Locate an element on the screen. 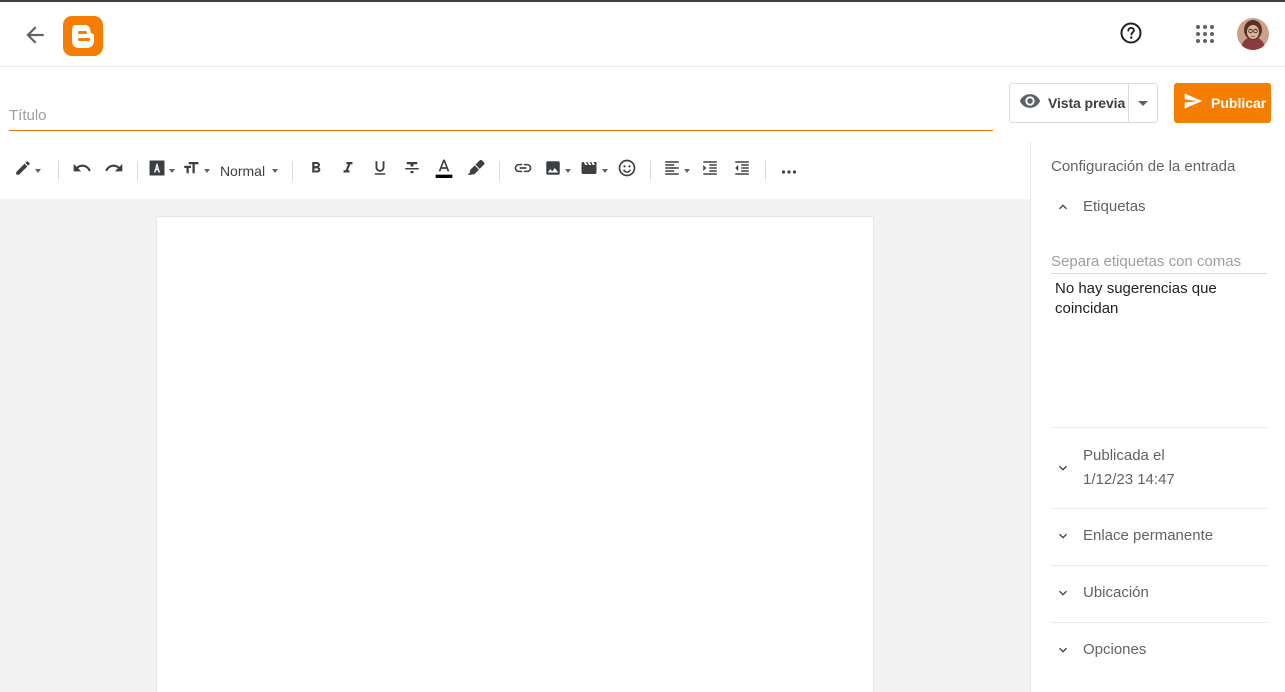  permalink-section-toggle: Enlace permanente is located at coordinates (1159, 536).